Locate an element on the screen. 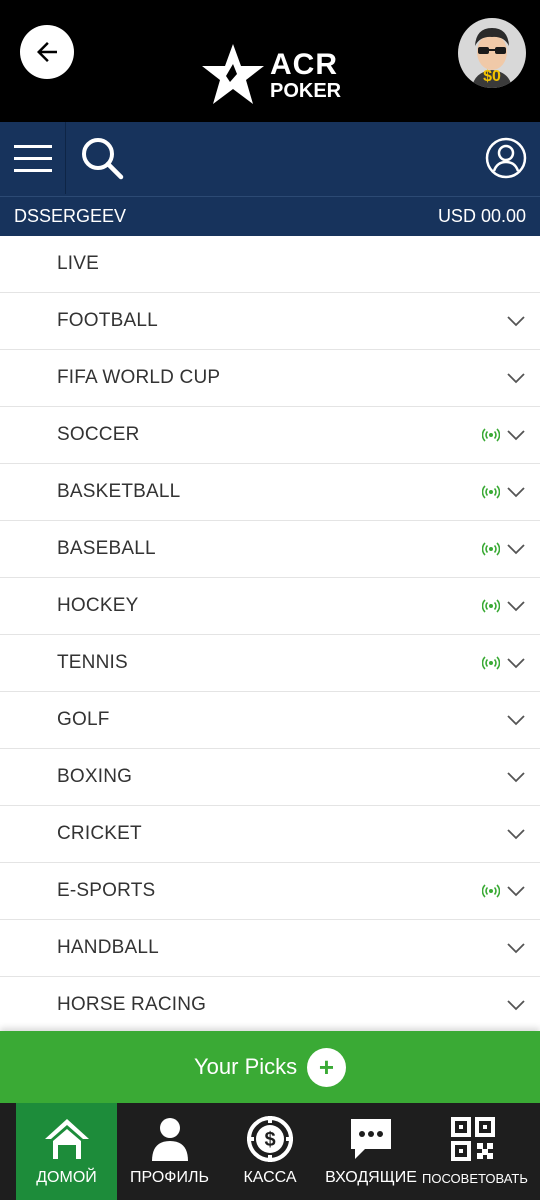 Image resolution: width=540 pixels, height=1200 pixels. avatar: $0 is located at coordinates (492, 53).